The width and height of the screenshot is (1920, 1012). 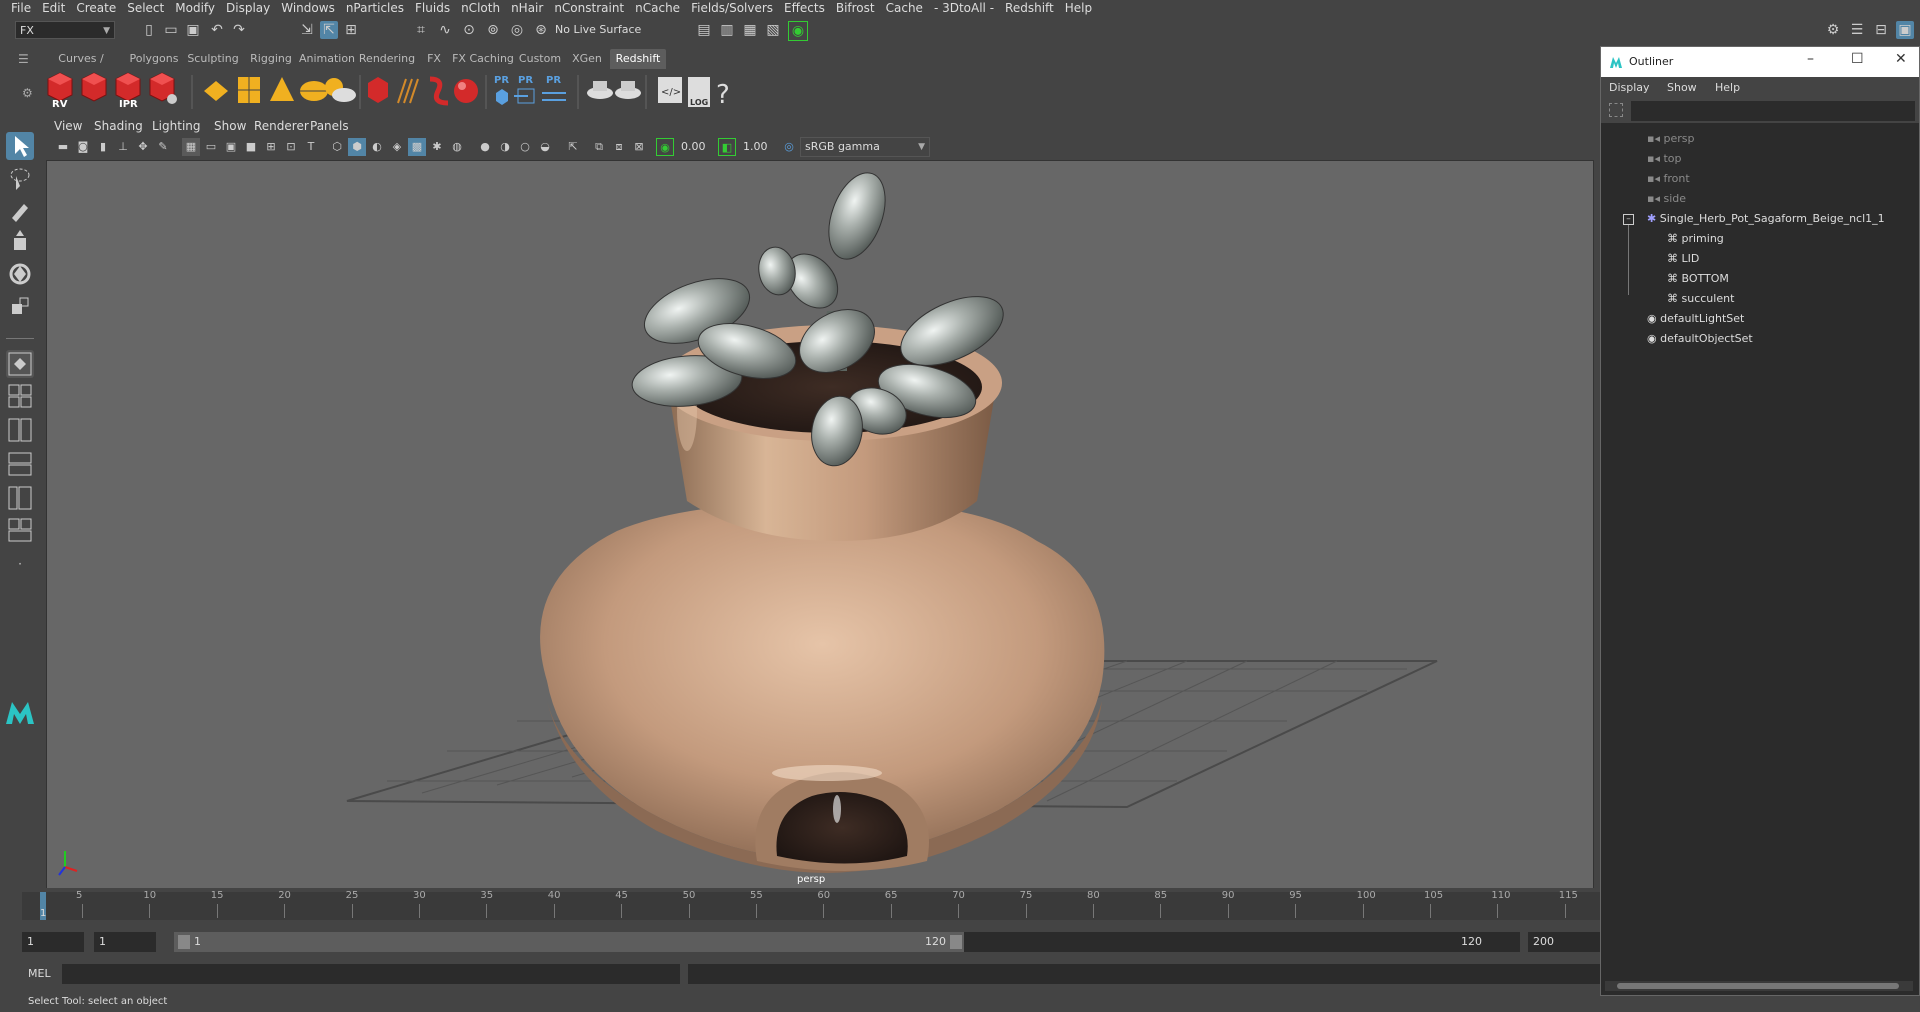 I want to click on viewport-menu-item: Lighting, so click(x=176, y=126).